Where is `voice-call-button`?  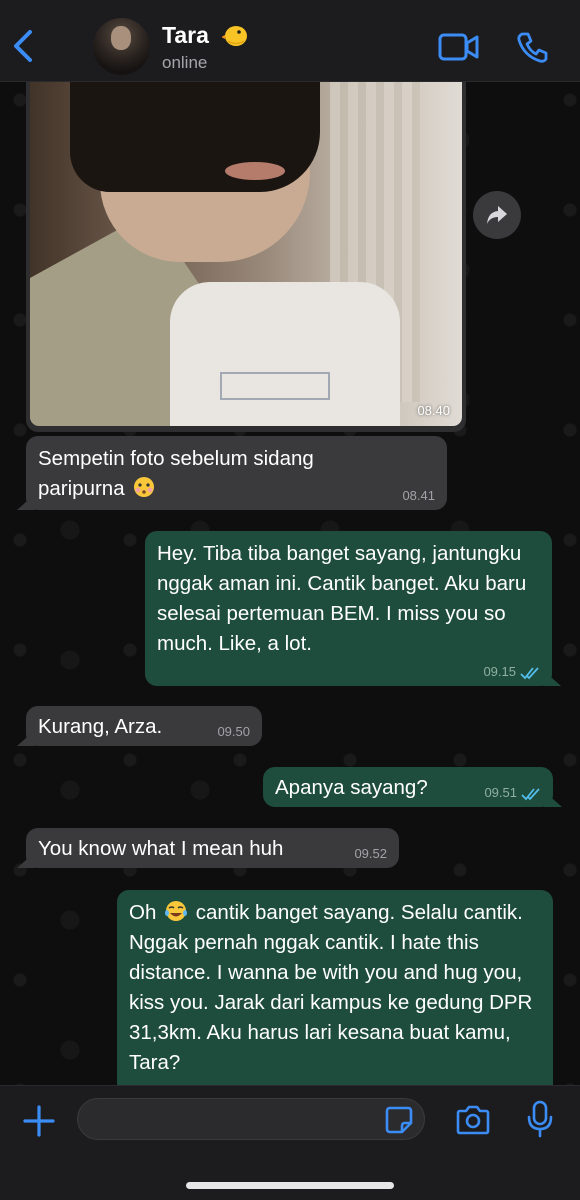
voice-call-button is located at coordinates (533, 47).